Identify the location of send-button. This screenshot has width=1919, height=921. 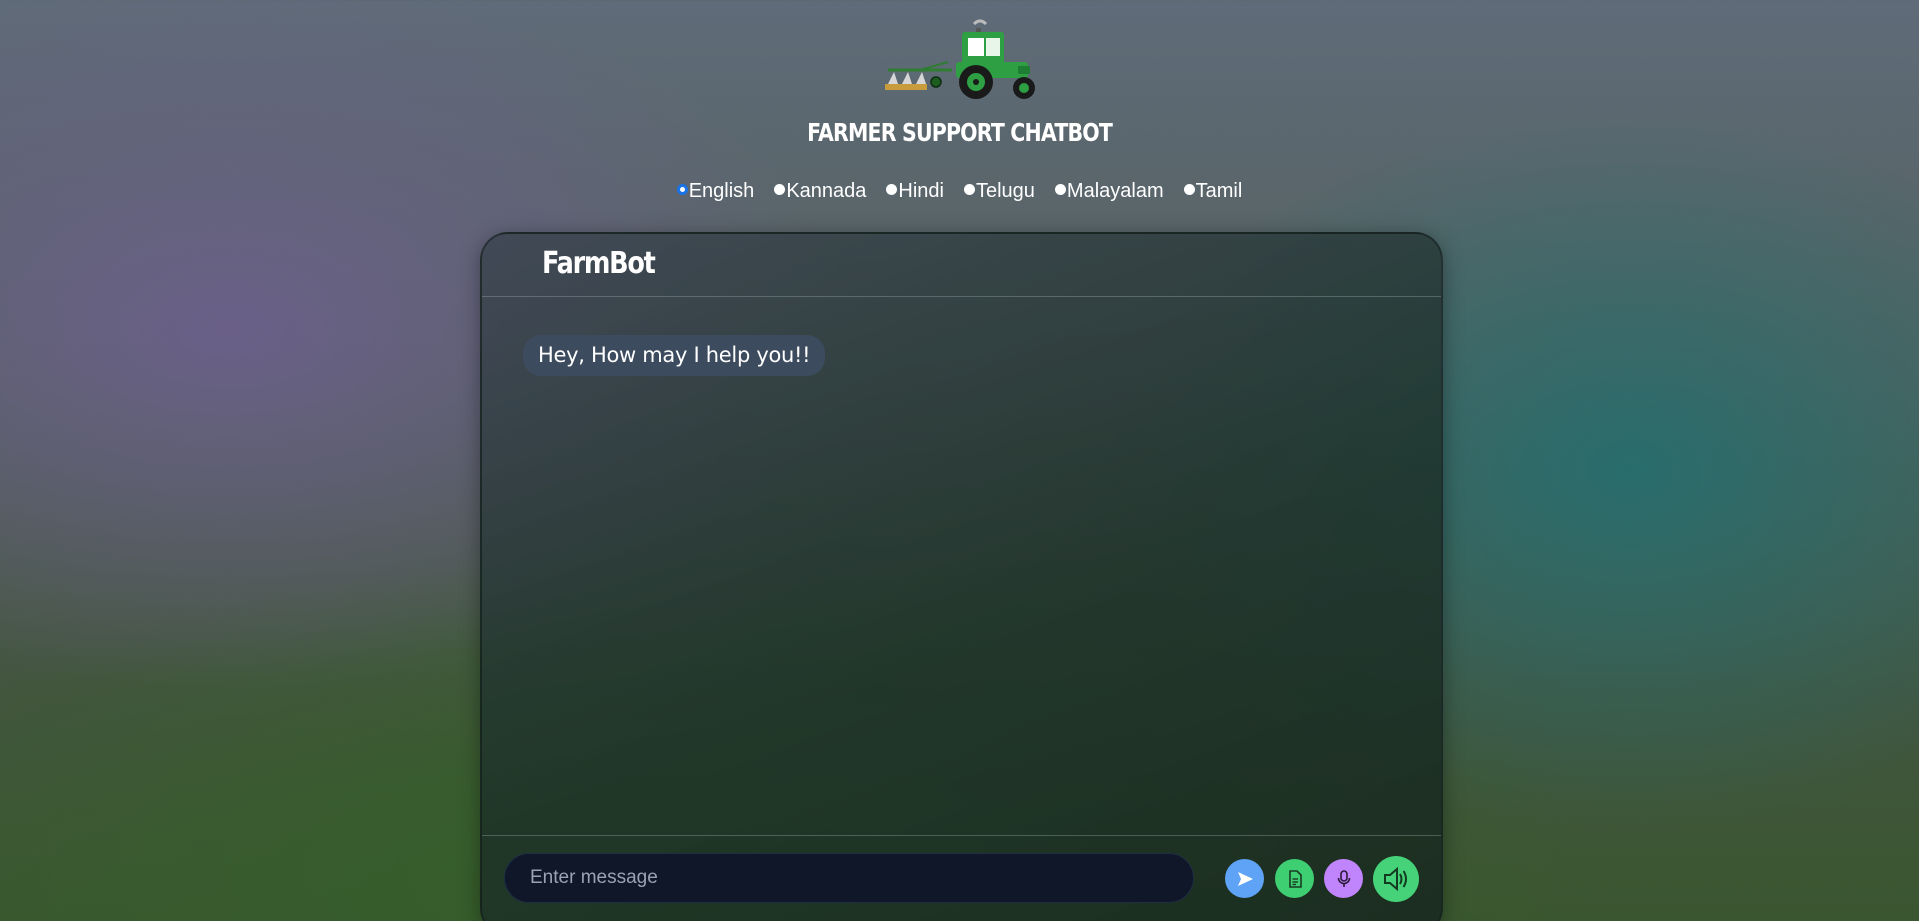
(1244, 878).